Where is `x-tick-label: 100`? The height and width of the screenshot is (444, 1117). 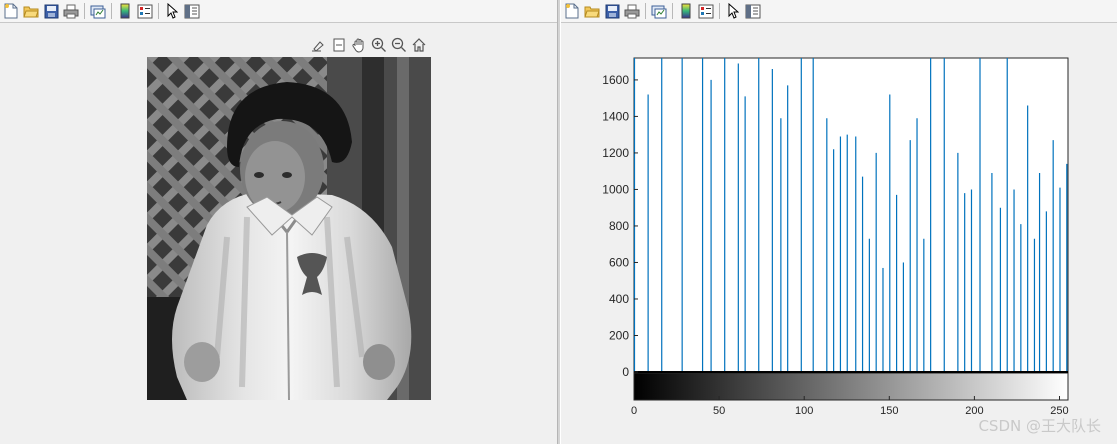 x-tick-label: 100 is located at coordinates (804, 411).